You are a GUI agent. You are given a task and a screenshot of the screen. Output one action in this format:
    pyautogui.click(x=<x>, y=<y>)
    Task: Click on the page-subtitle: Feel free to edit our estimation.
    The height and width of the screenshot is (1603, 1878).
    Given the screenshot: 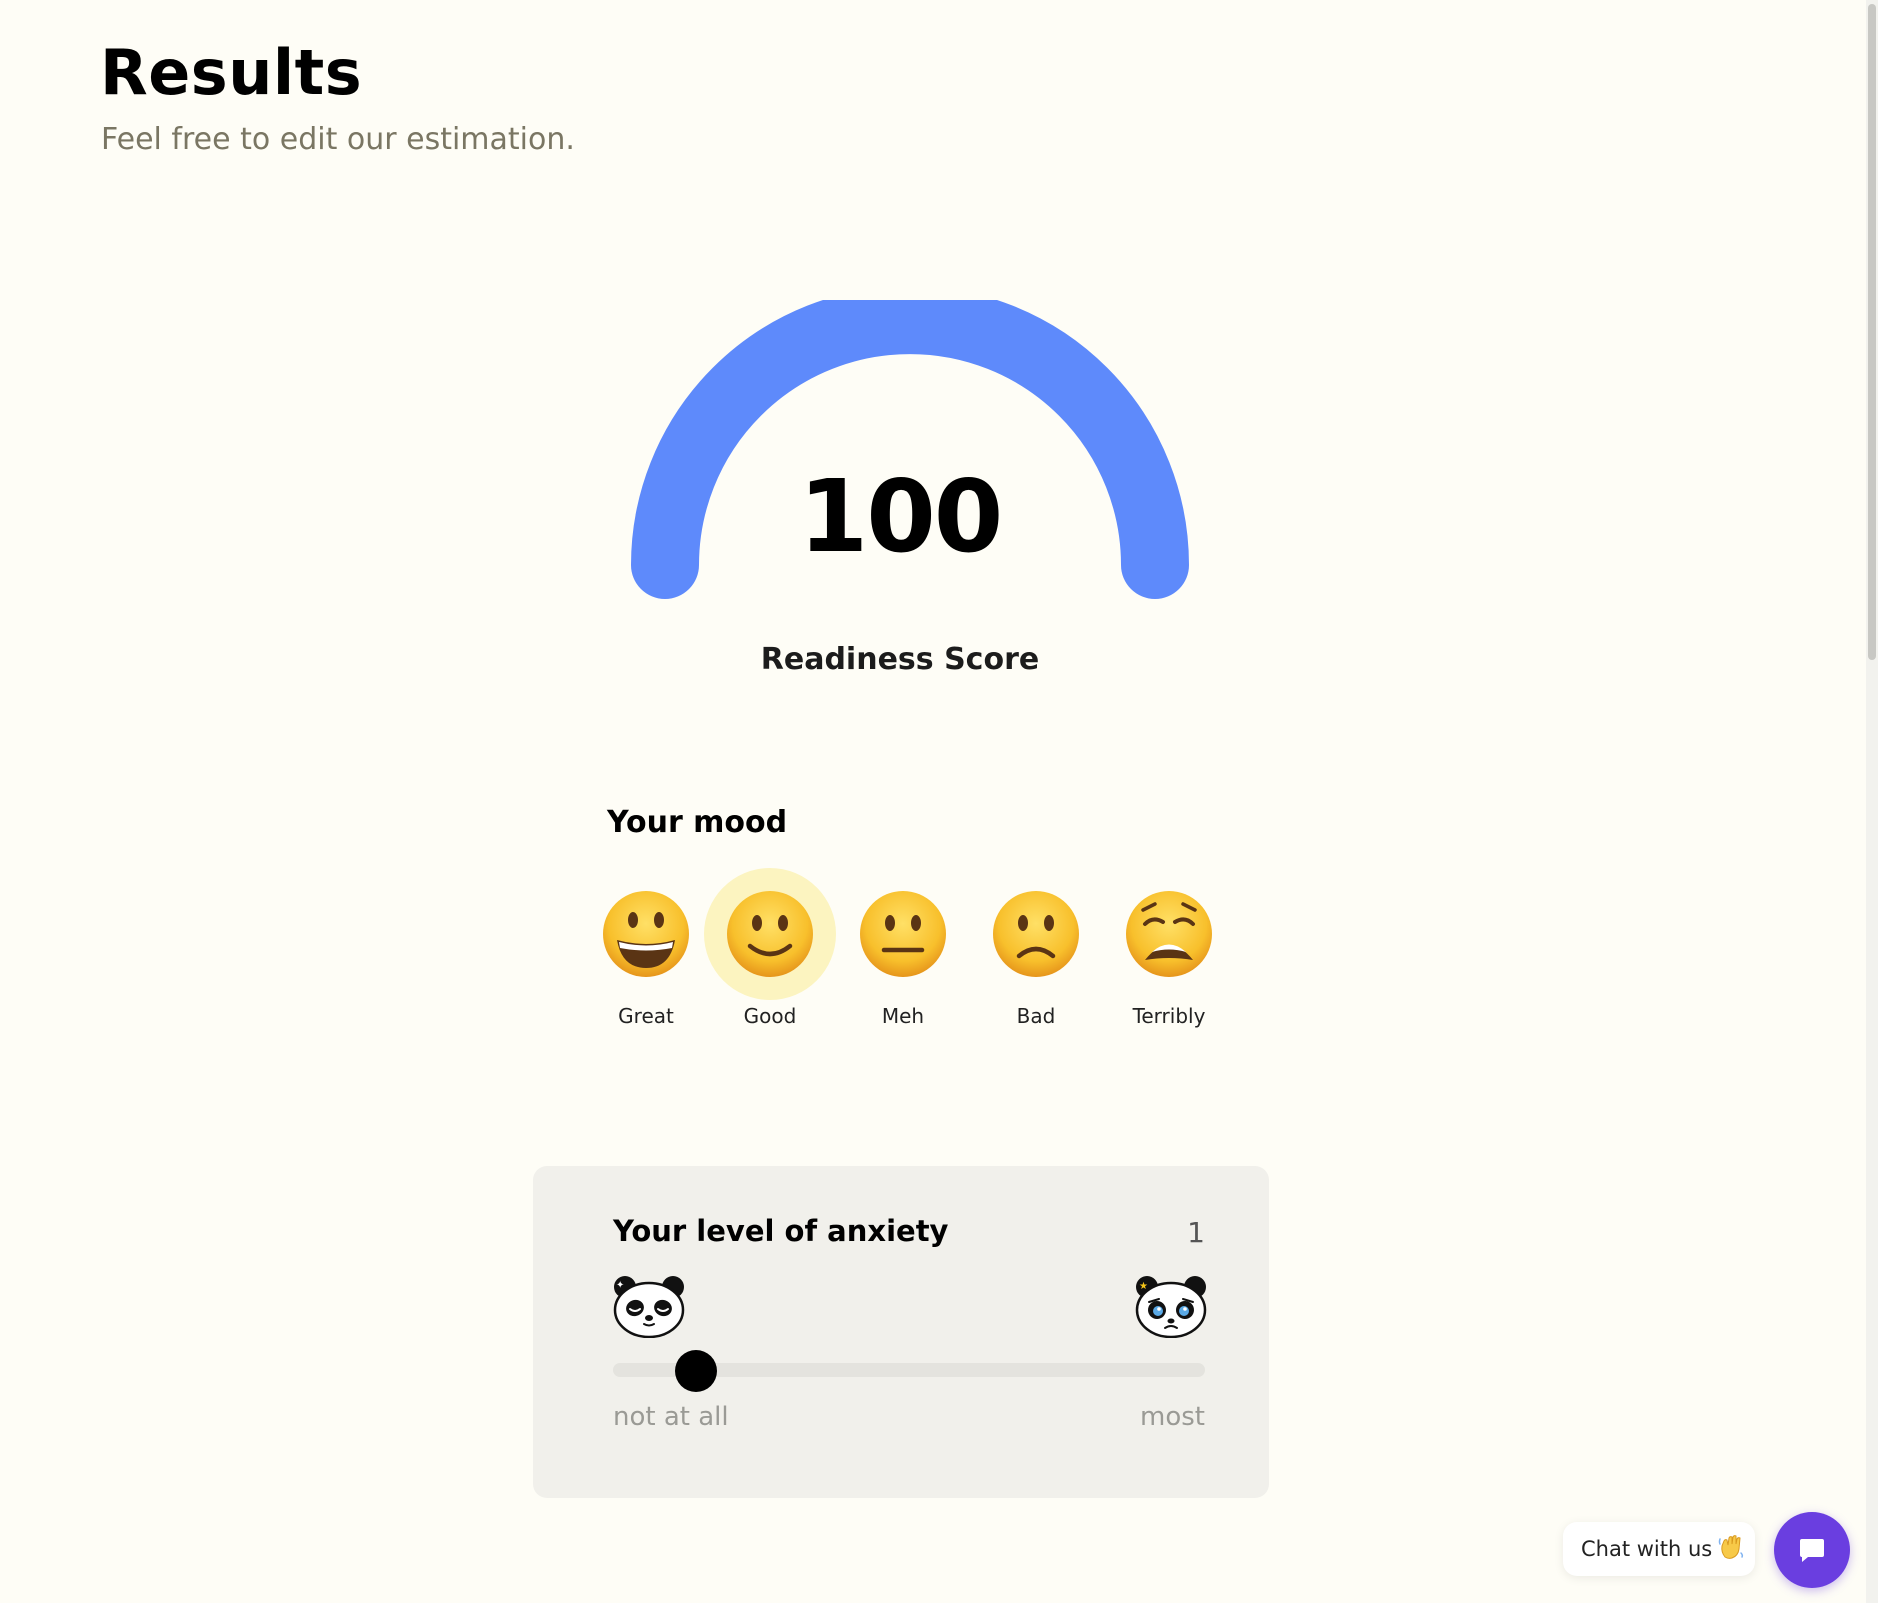 What is the action you would take?
    pyautogui.click(x=338, y=139)
    